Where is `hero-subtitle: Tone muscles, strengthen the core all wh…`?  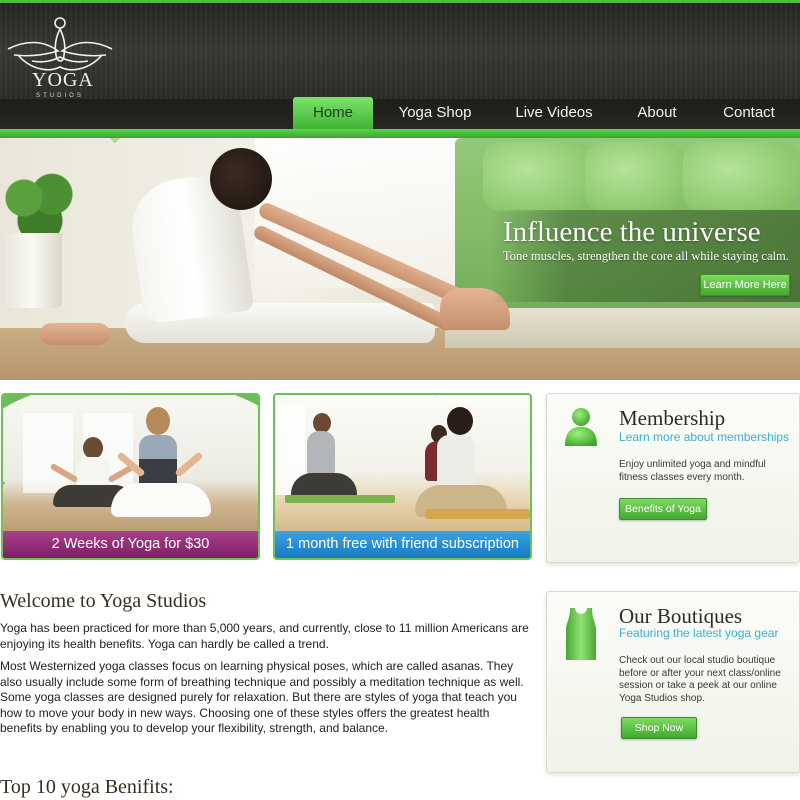 hero-subtitle: Tone muscles, strengthen the core all wh… is located at coordinates (646, 256).